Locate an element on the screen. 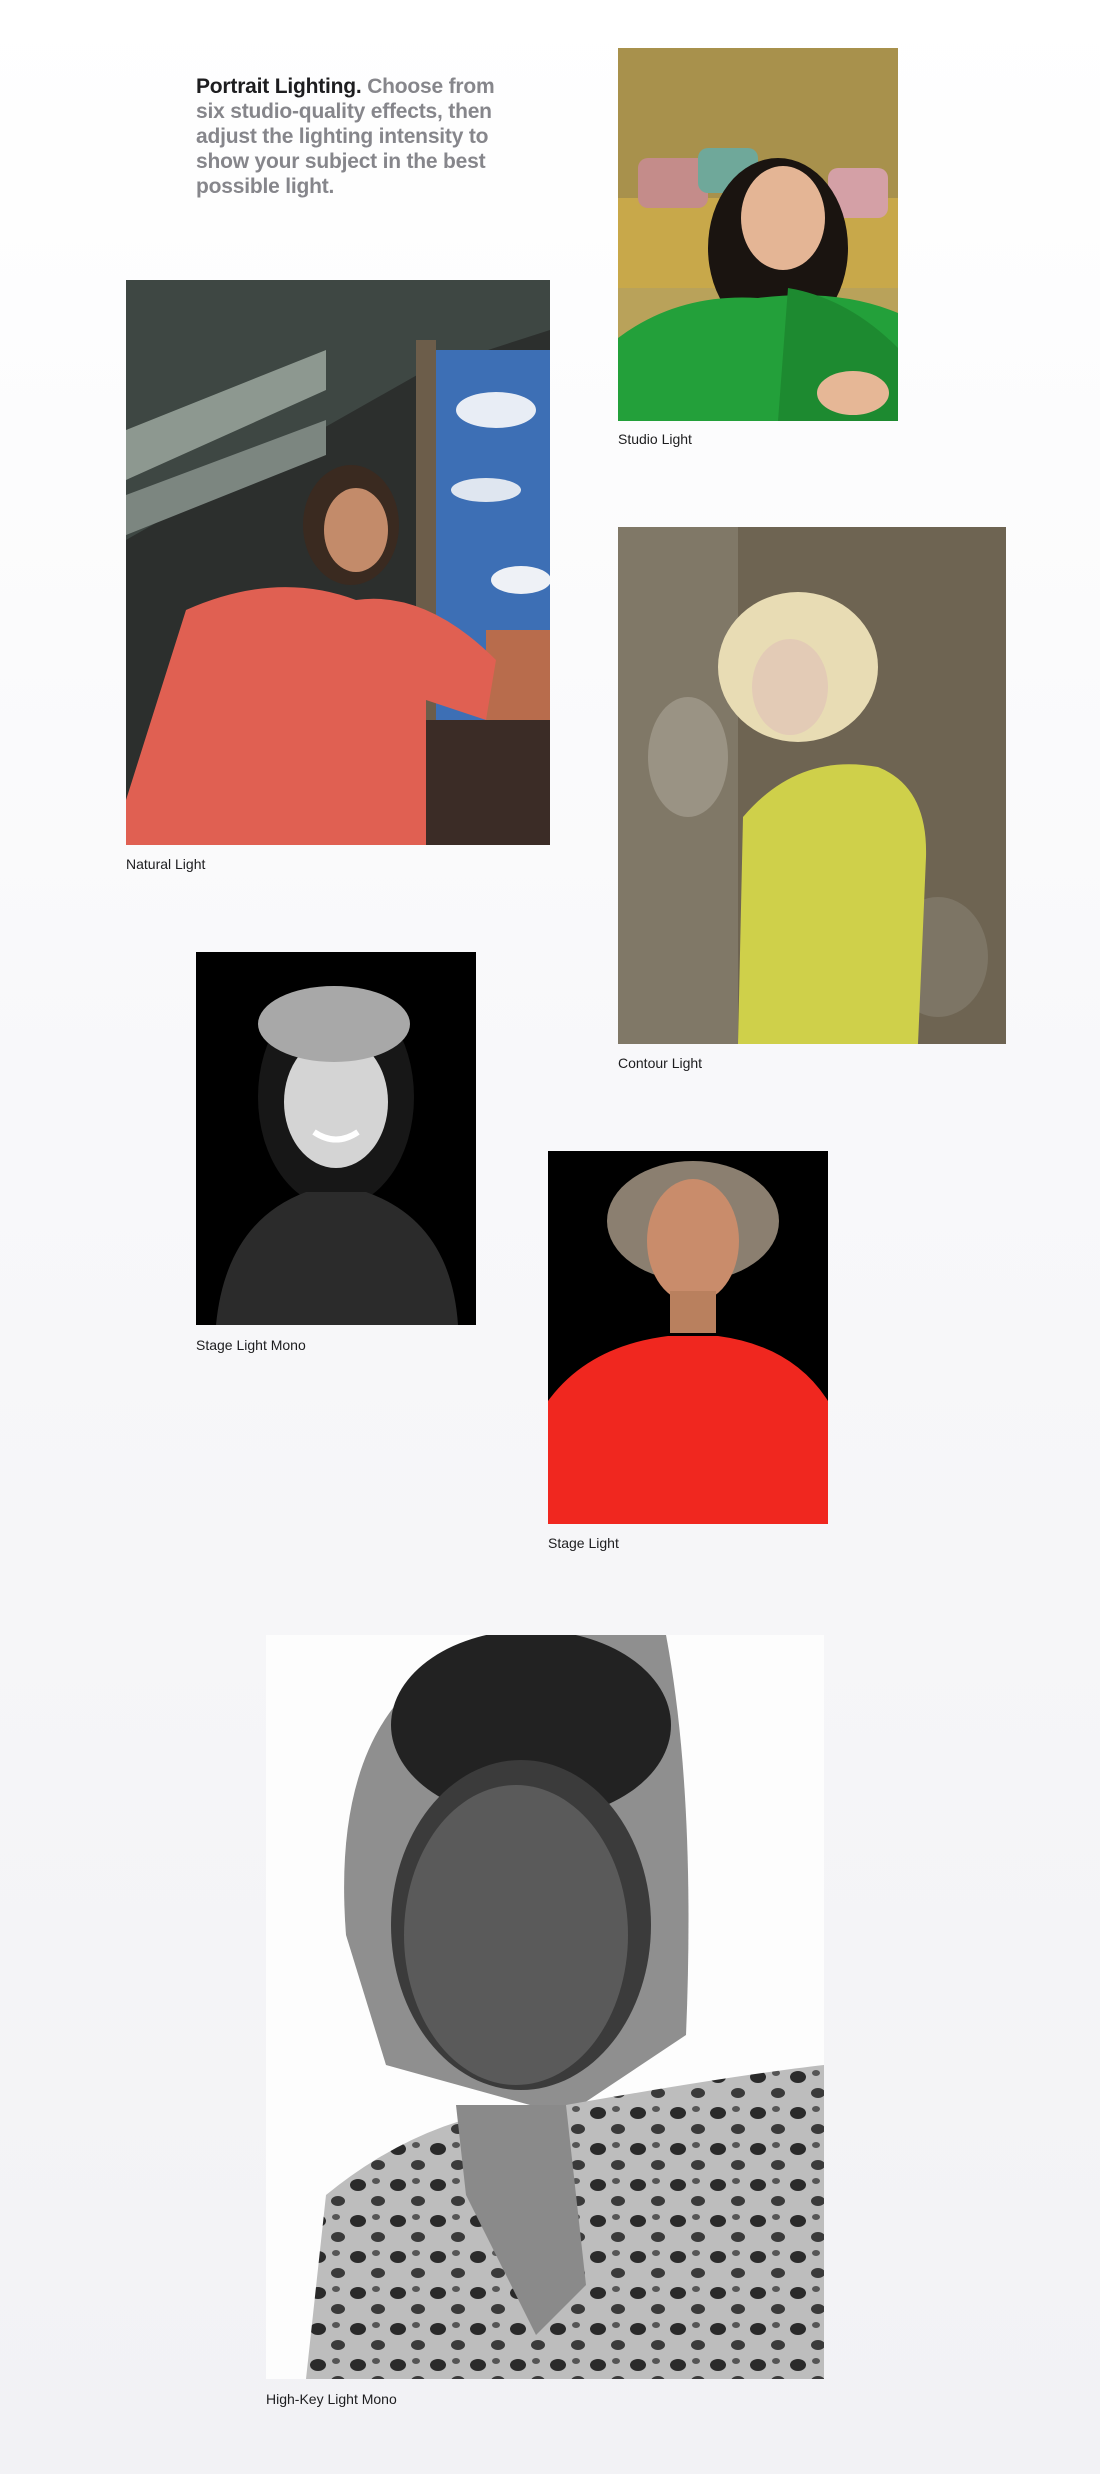  photo-caption: Natural Light is located at coordinates (166, 864).